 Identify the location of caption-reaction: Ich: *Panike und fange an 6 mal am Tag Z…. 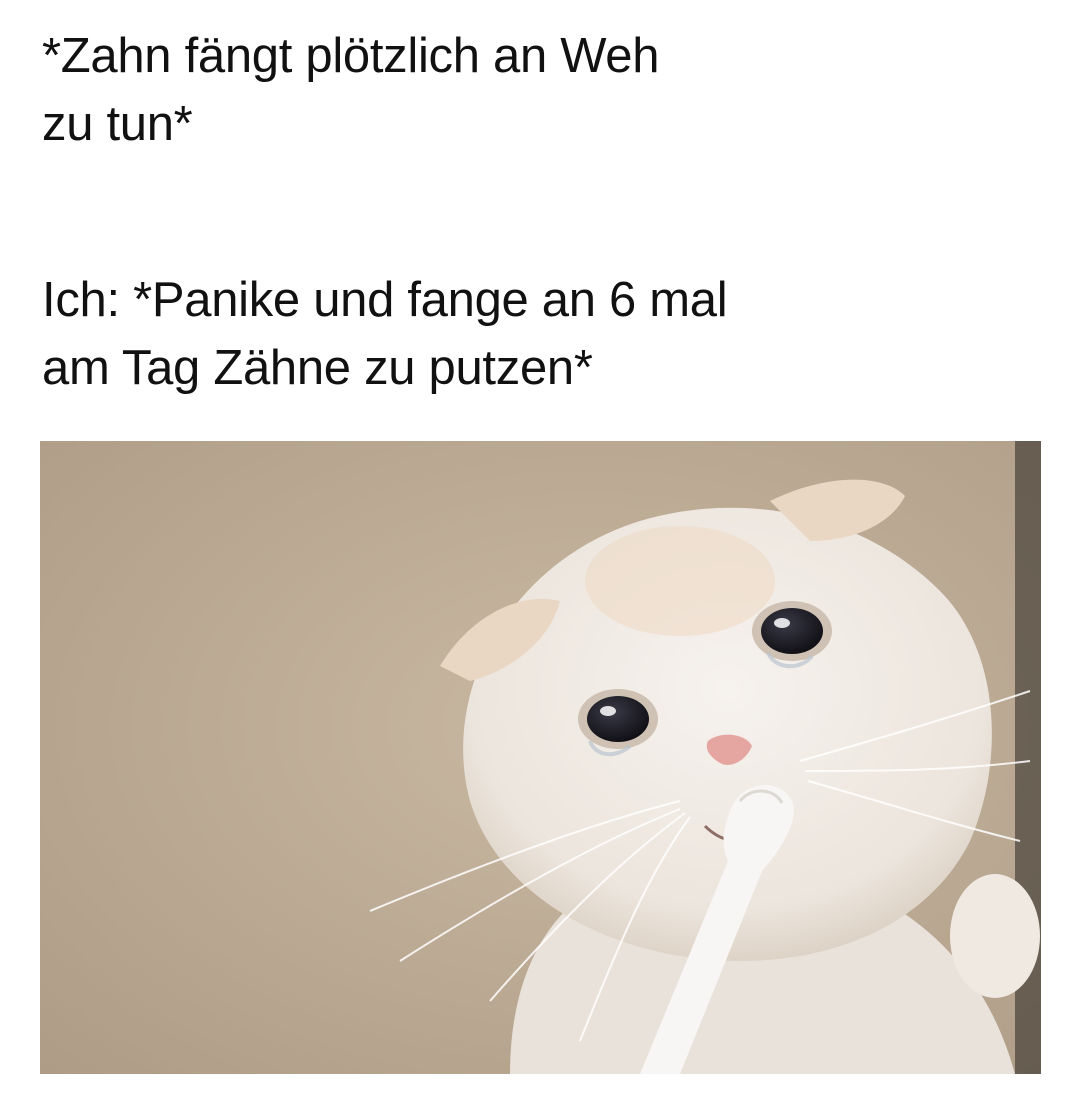
(542, 334).